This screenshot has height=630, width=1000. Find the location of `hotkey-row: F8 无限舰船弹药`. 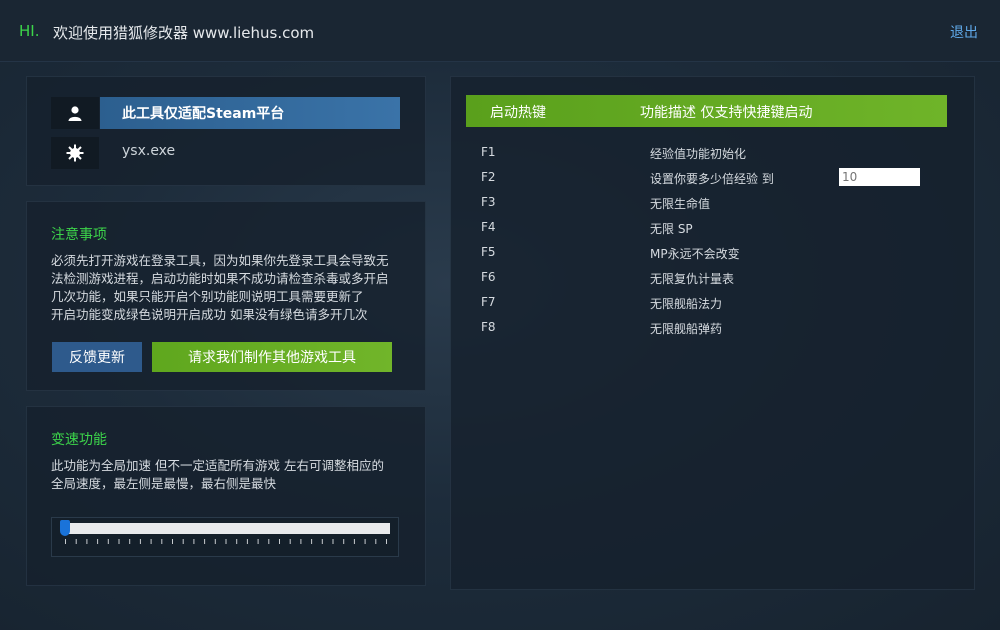

hotkey-row: F8 无限舰船弹药 is located at coordinates (713, 328).